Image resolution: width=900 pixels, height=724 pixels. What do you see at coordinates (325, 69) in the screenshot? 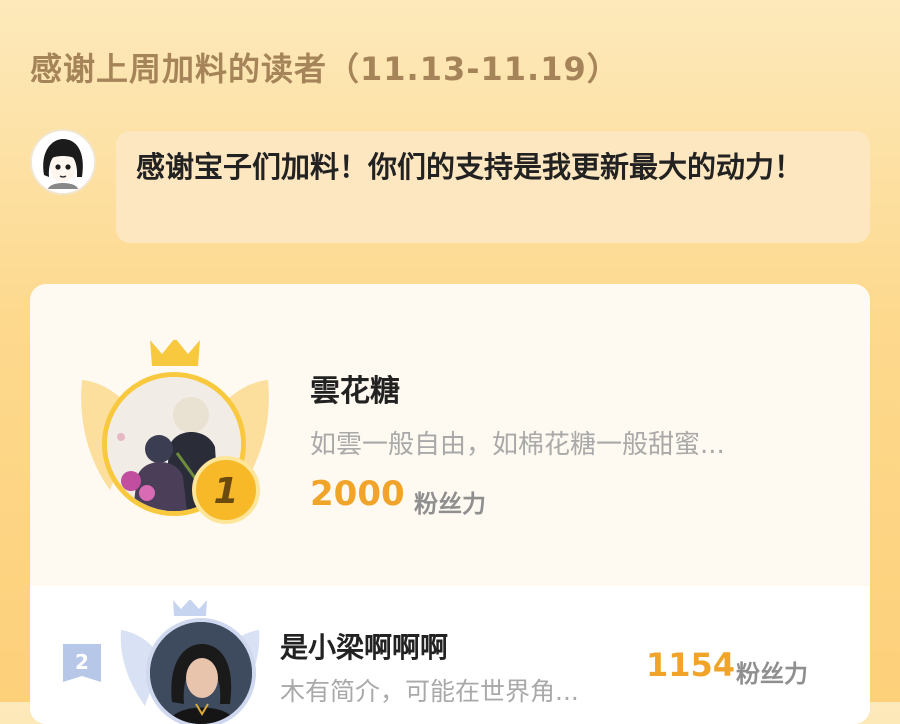
I see `page-title: 感谢上周加料的读者（11.13-11.19）` at bounding box center [325, 69].